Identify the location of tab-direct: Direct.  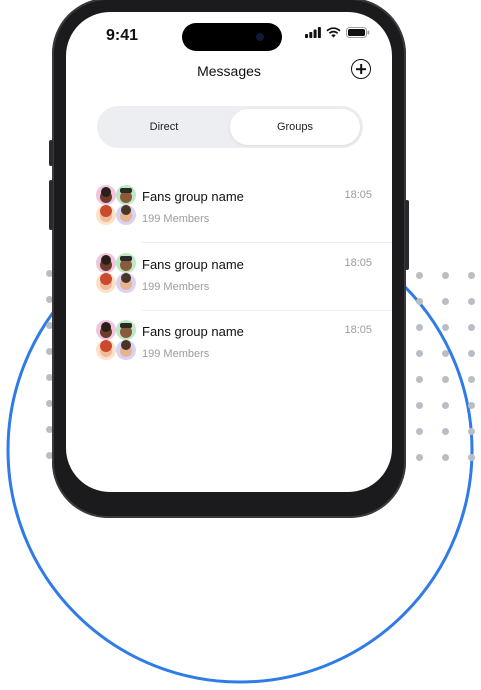
(164, 127).